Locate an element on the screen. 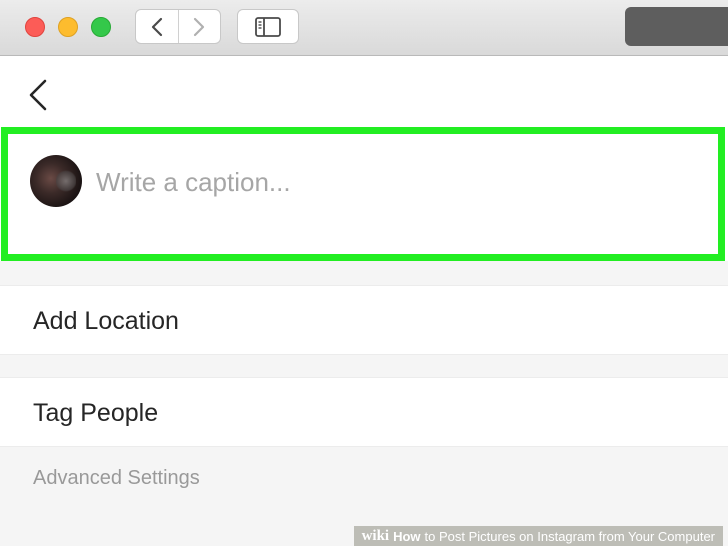 This screenshot has width=728, height=546. caption-input is located at coordinates (396, 182).